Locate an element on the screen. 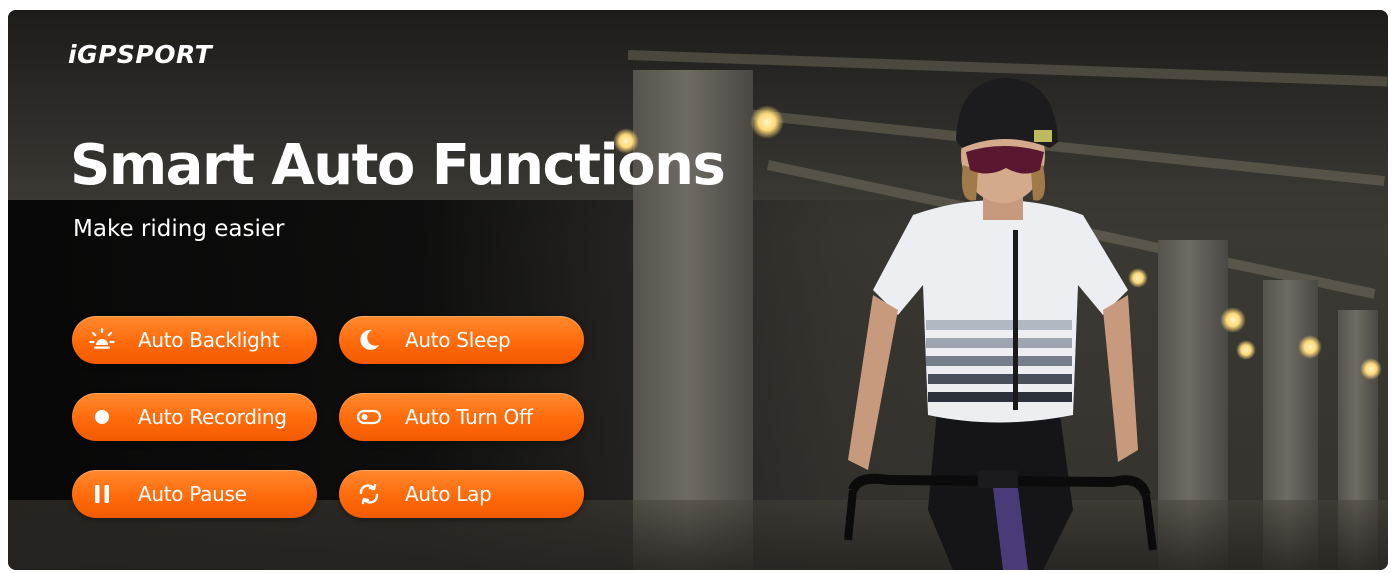 This screenshot has height=573, width=1391. sun-icon is located at coordinates (102, 340).